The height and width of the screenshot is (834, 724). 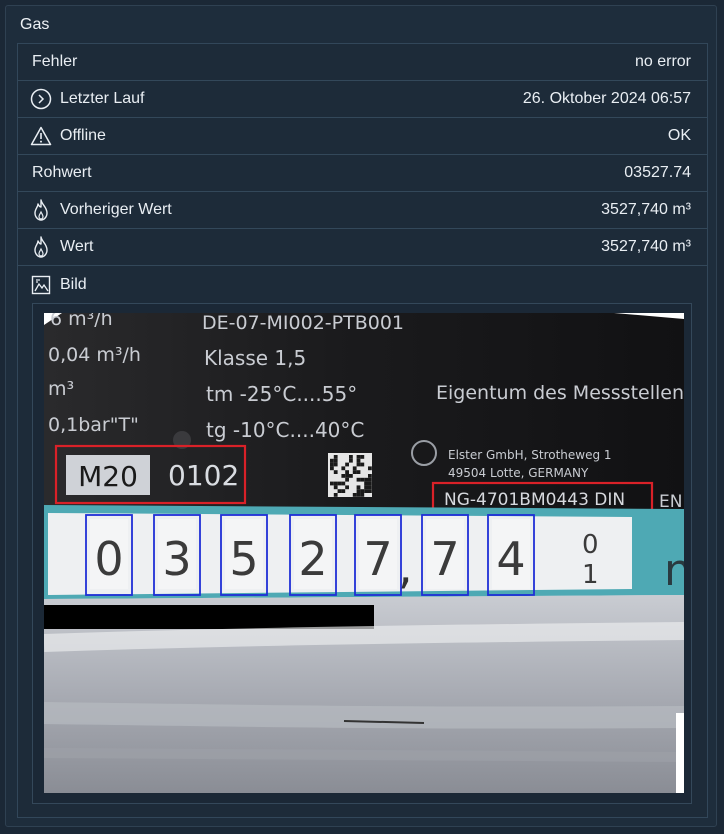 I want to click on model-label: M20, so click(x=108, y=476).